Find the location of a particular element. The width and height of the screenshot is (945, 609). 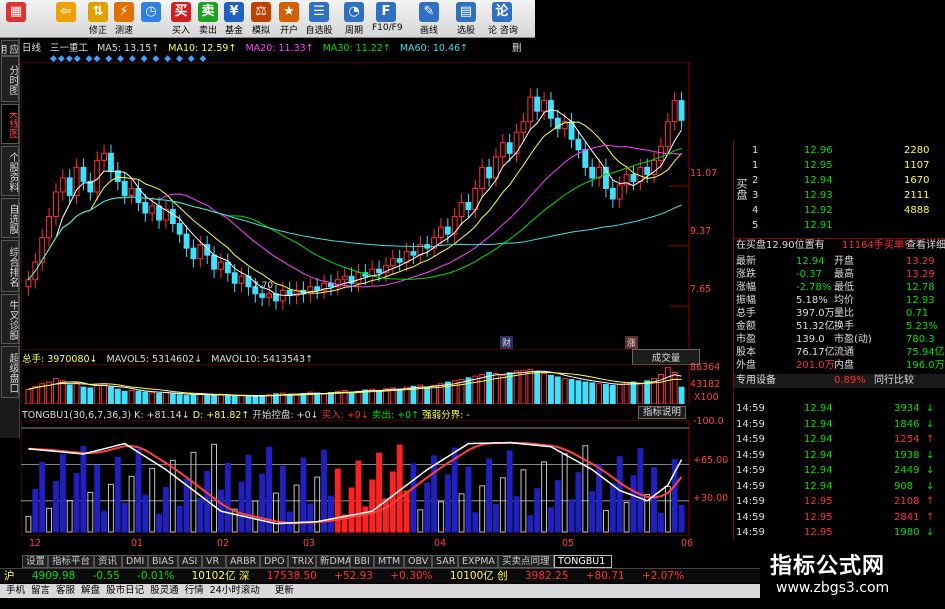

toolbar-up-down-button: ⇅ 修正 is located at coordinates (98, 19).